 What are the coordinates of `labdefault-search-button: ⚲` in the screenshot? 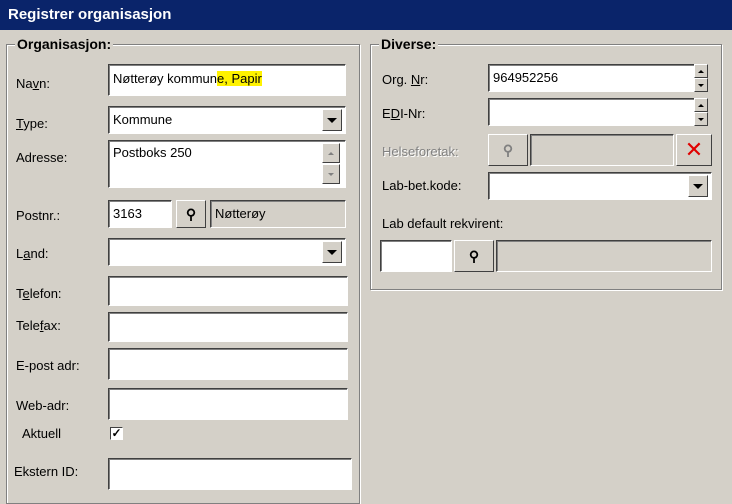 It's located at (474, 256).